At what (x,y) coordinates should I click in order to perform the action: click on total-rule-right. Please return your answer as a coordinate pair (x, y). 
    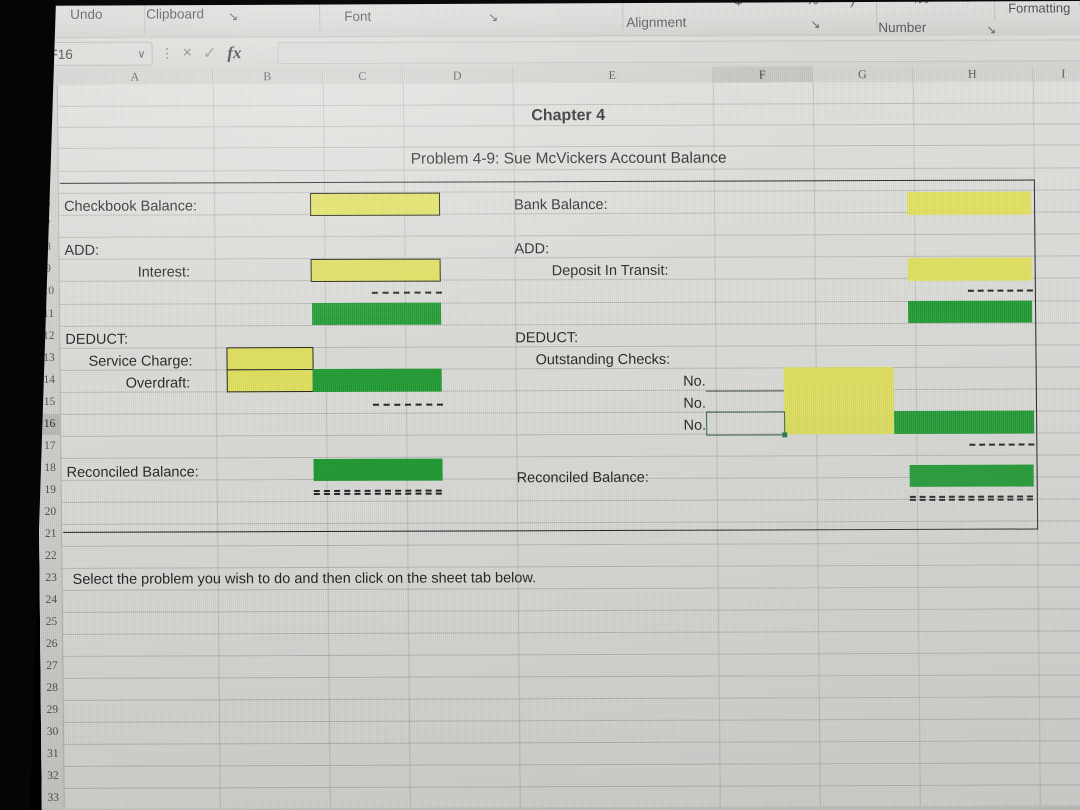
    Looking at the image, I should click on (971, 498).